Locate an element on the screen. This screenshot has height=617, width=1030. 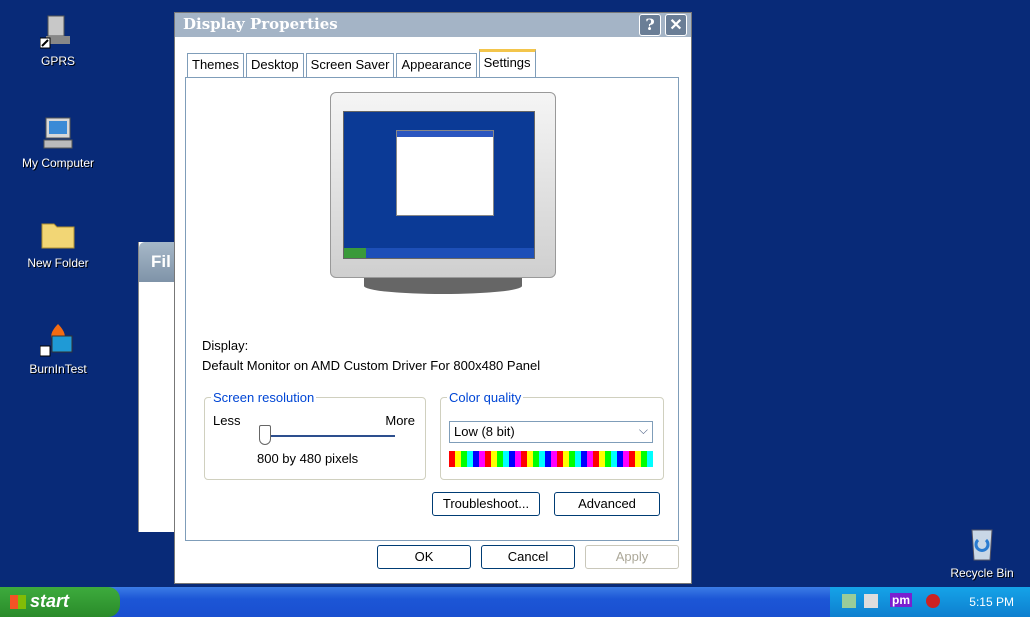
desktop-icon-my-computer: My Computer is located at coordinates (58, 143).